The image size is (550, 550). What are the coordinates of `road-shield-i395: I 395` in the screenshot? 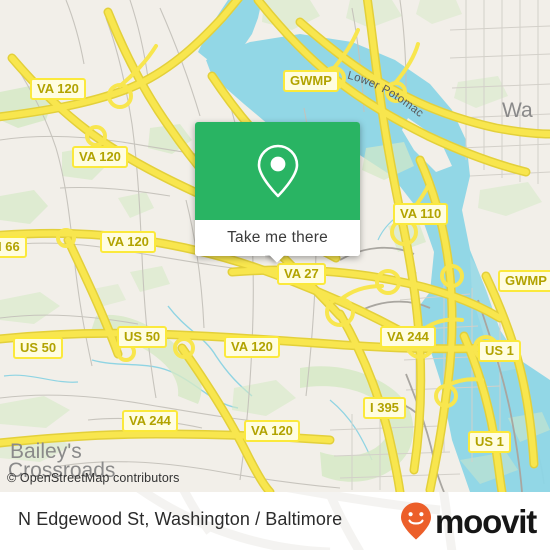 It's located at (384, 408).